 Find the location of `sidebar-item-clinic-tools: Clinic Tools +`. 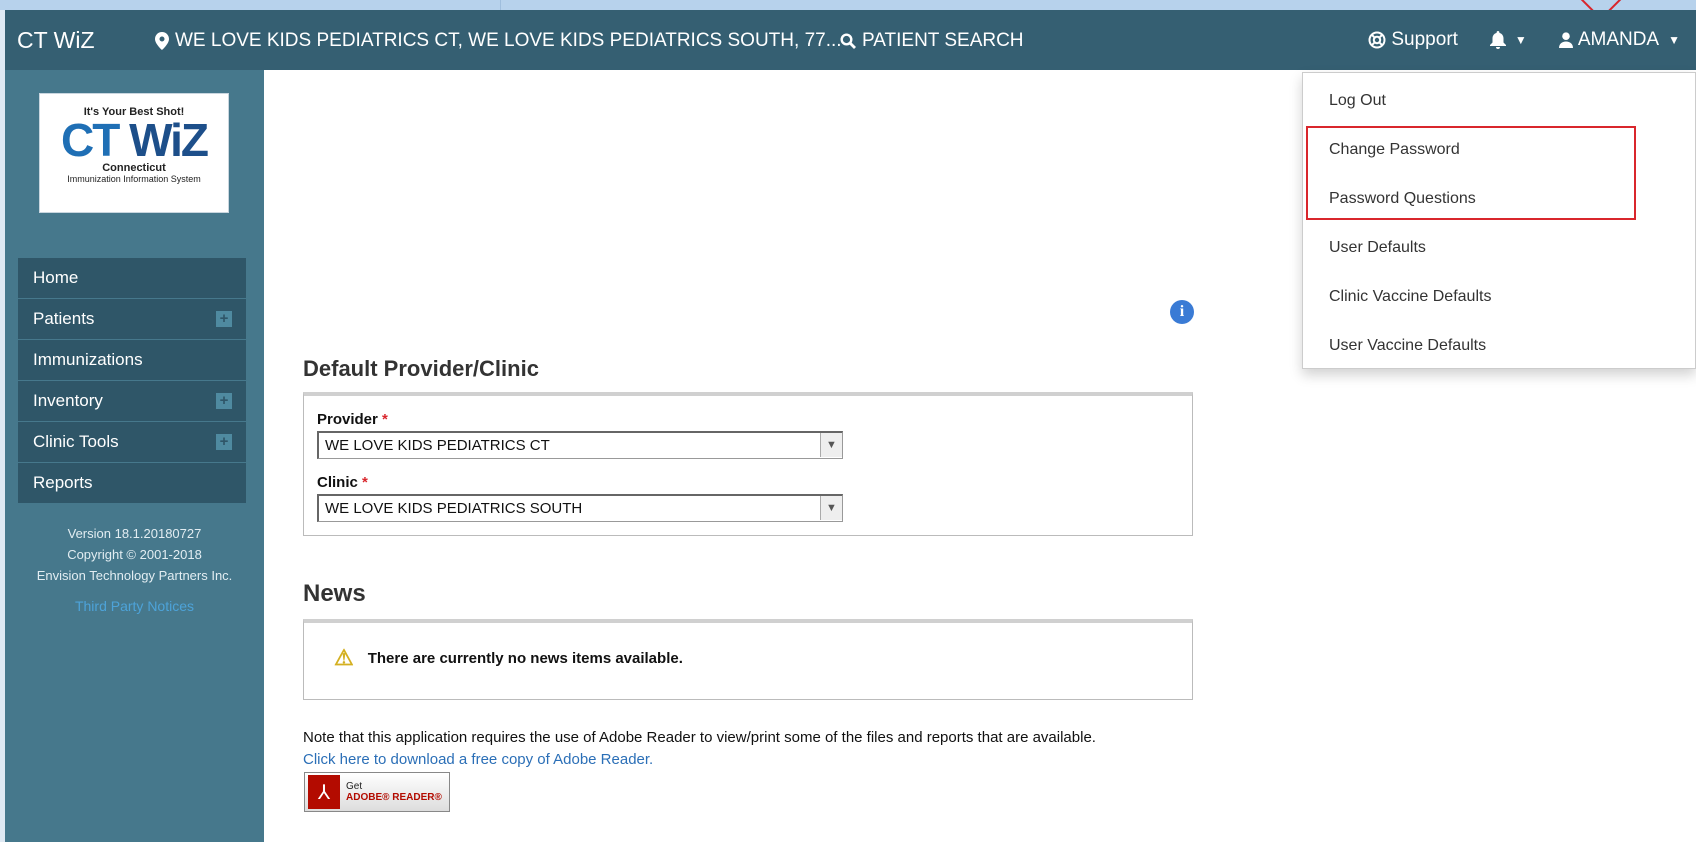

sidebar-item-clinic-tools: Clinic Tools + is located at coordinates (132, 442).